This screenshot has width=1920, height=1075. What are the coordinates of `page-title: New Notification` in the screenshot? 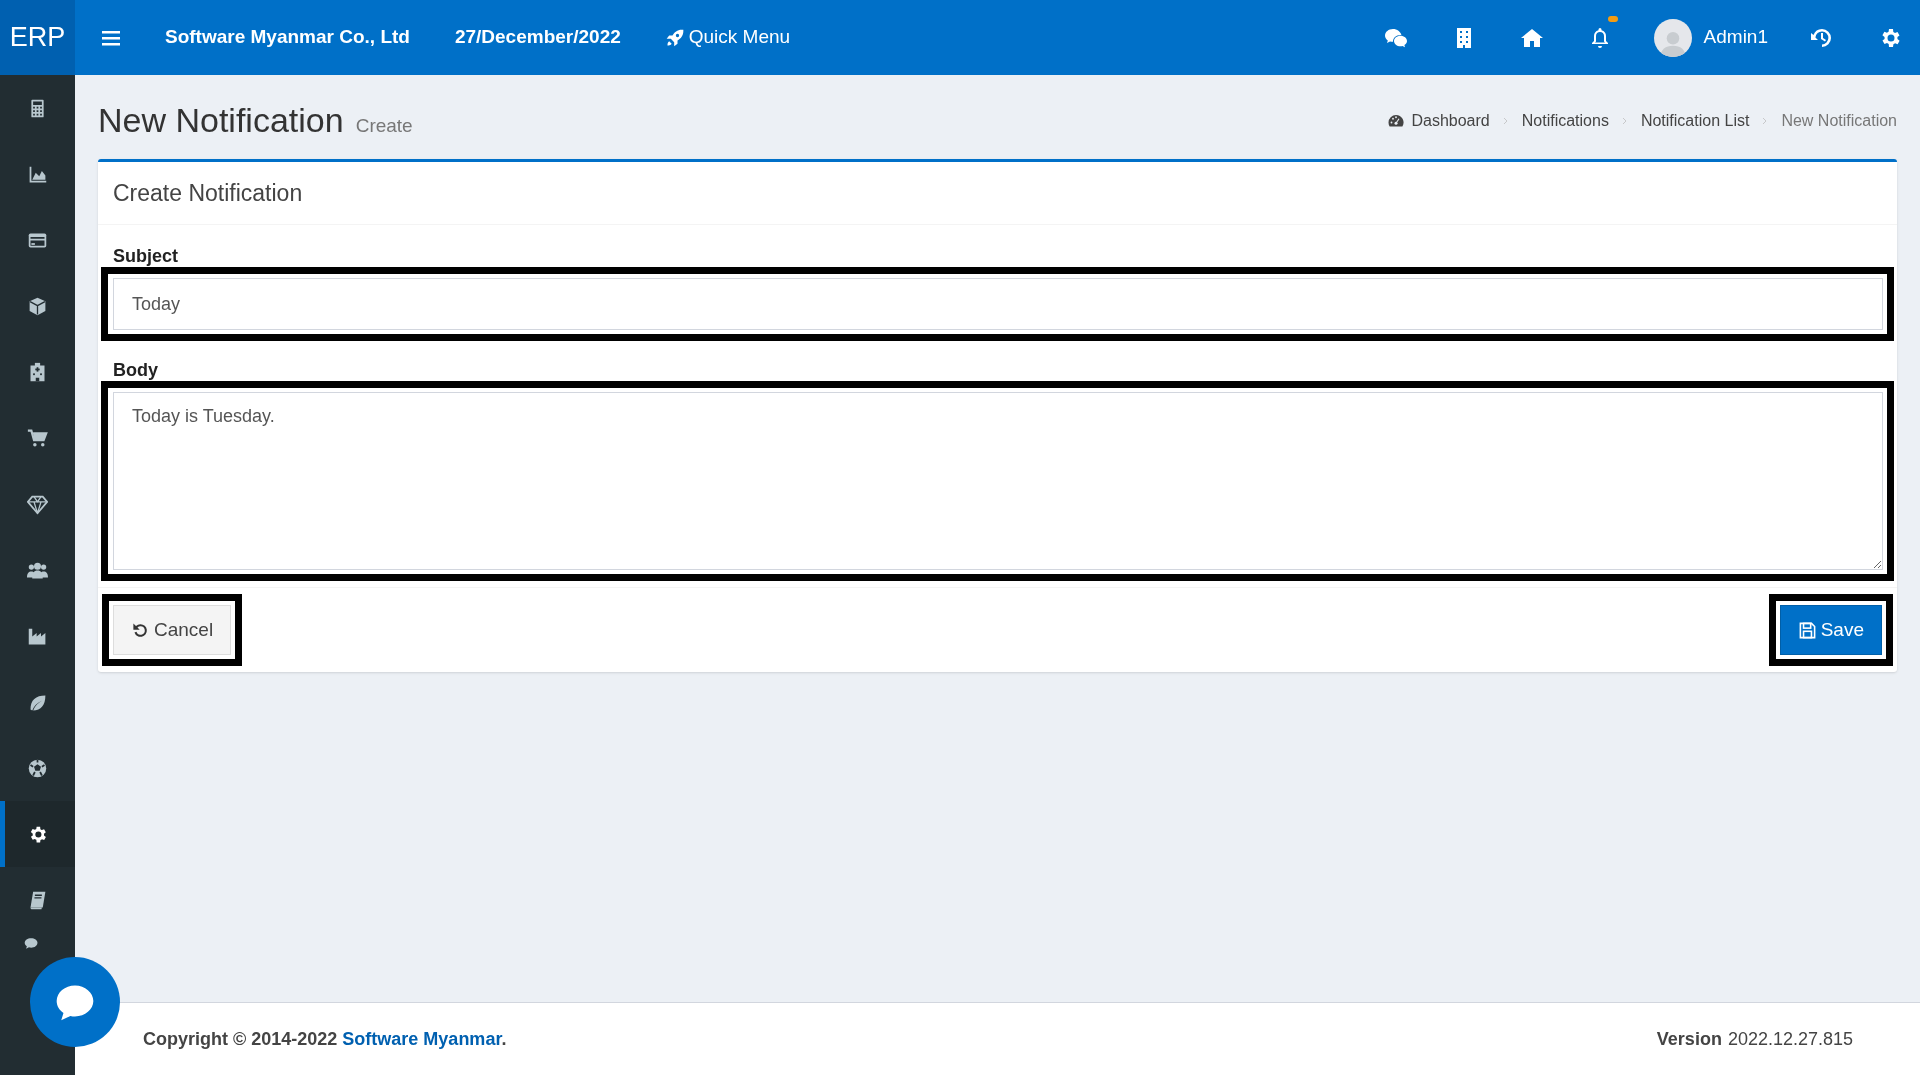 It's located at (221, 120).